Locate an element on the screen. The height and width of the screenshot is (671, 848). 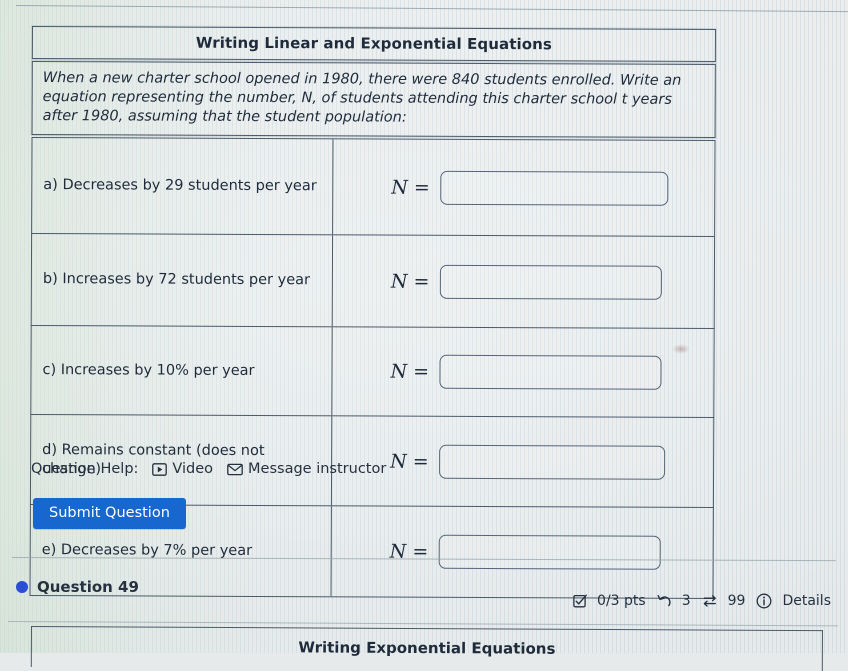
video-help-link: Video is located at coordinates (182, 469).